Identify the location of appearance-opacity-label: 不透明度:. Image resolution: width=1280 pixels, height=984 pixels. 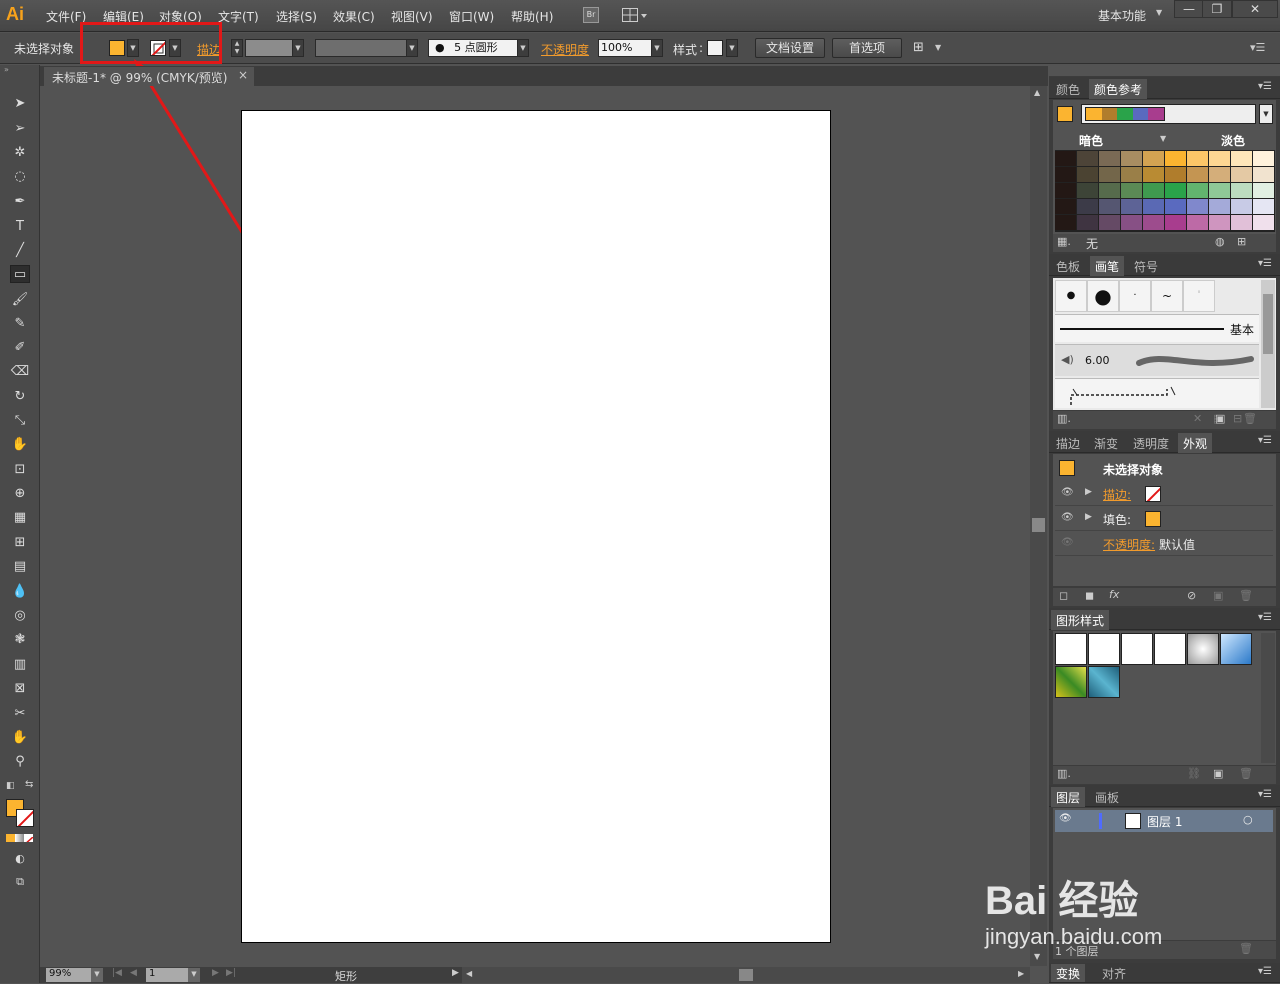
(1129, 544).